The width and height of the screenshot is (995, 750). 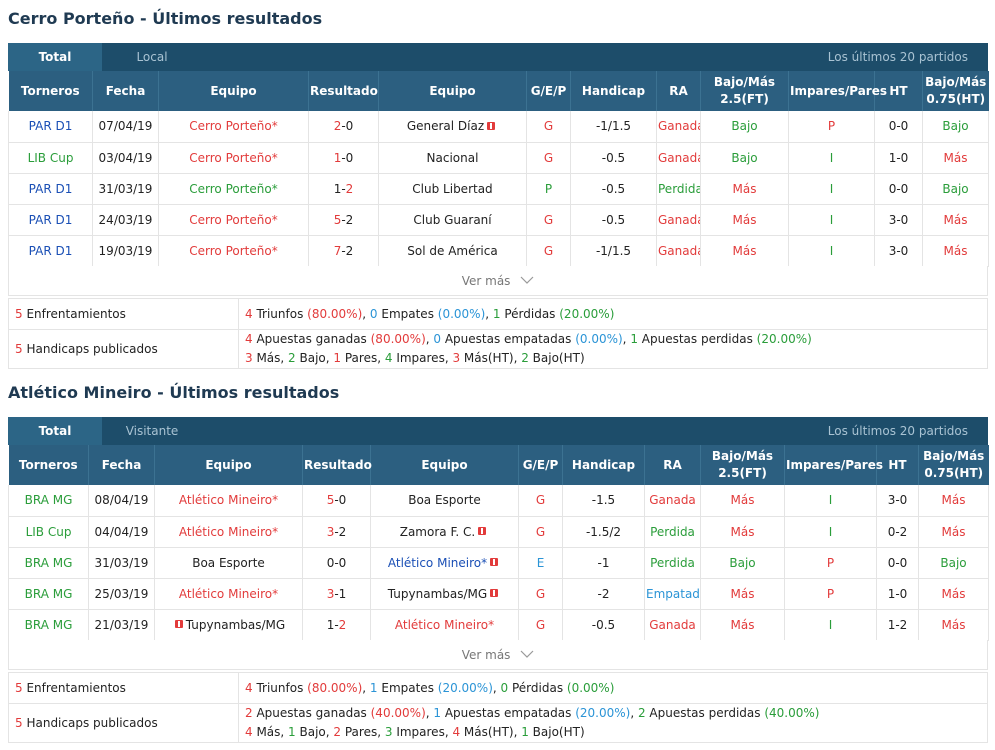 I want to click on score-cell: 5-0, so click(x=336, y=501).